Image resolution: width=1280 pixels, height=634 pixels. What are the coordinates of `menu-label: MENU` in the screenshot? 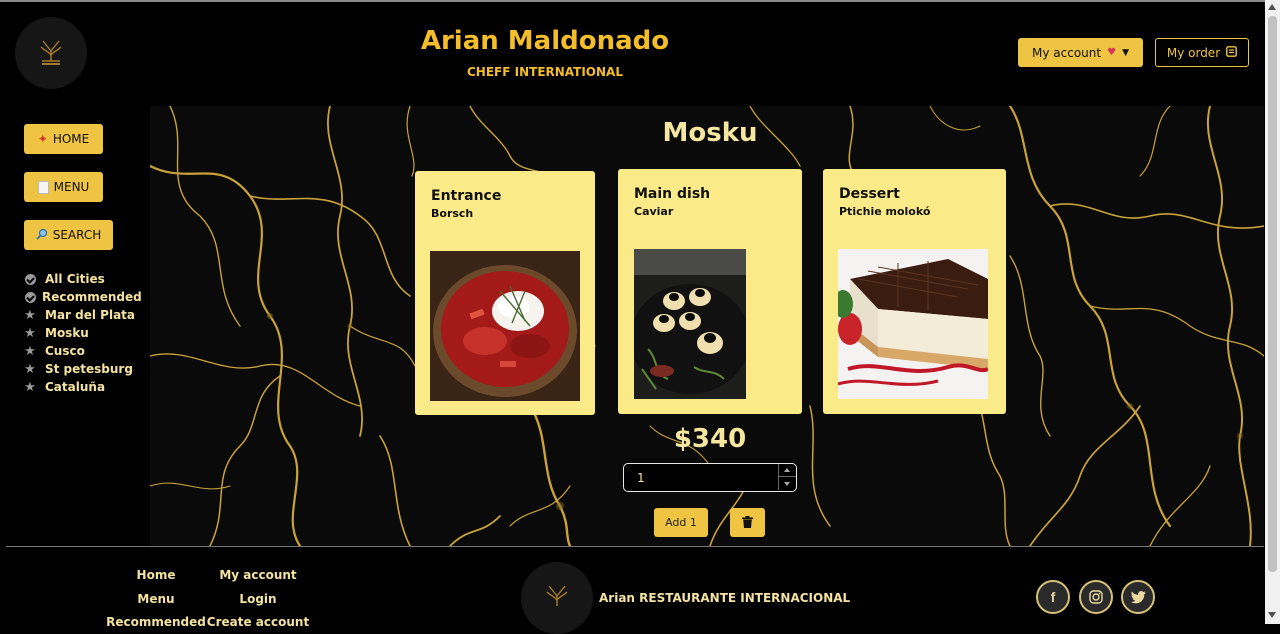 It's located at (71, 187).